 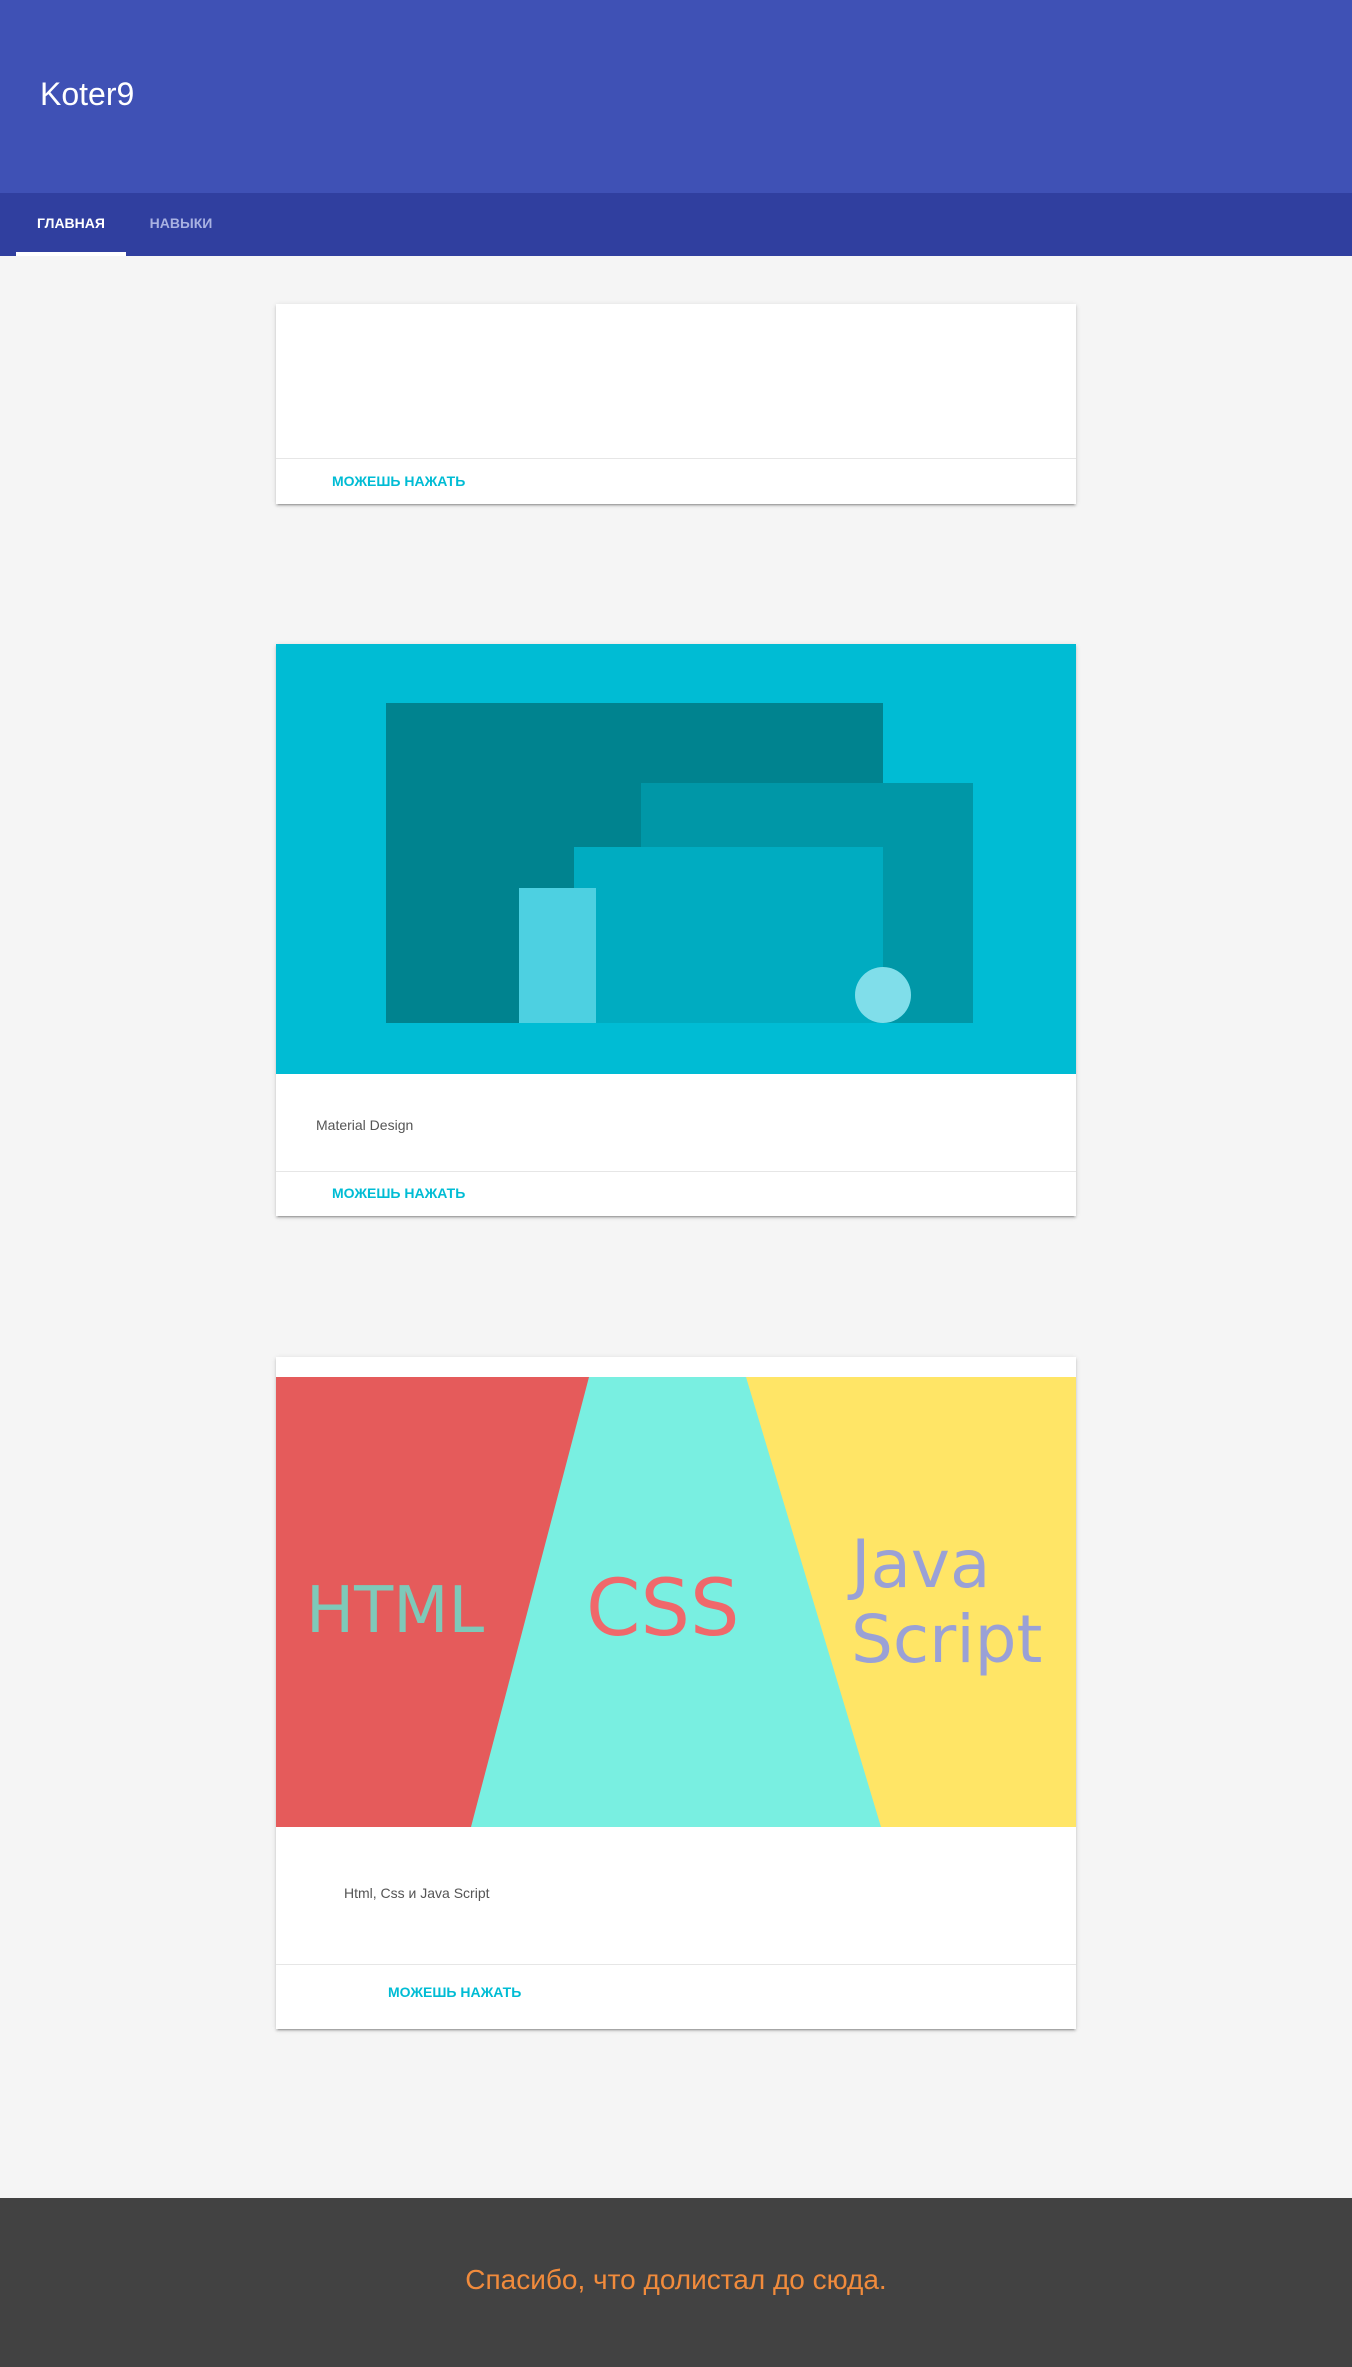 I want to click on tab-skills: Навыки, so click(x=181, y=224).